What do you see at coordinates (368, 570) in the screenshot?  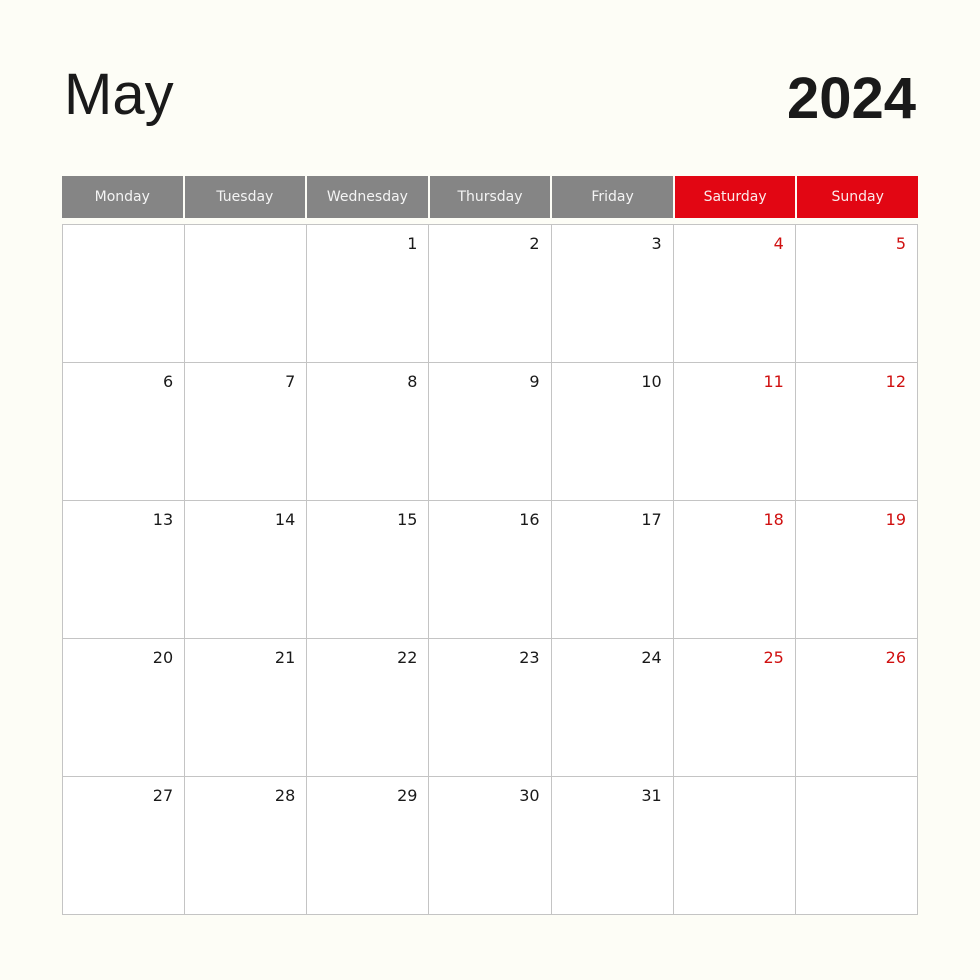 I see `day-cell: 15` at bounding box center [368, 570].